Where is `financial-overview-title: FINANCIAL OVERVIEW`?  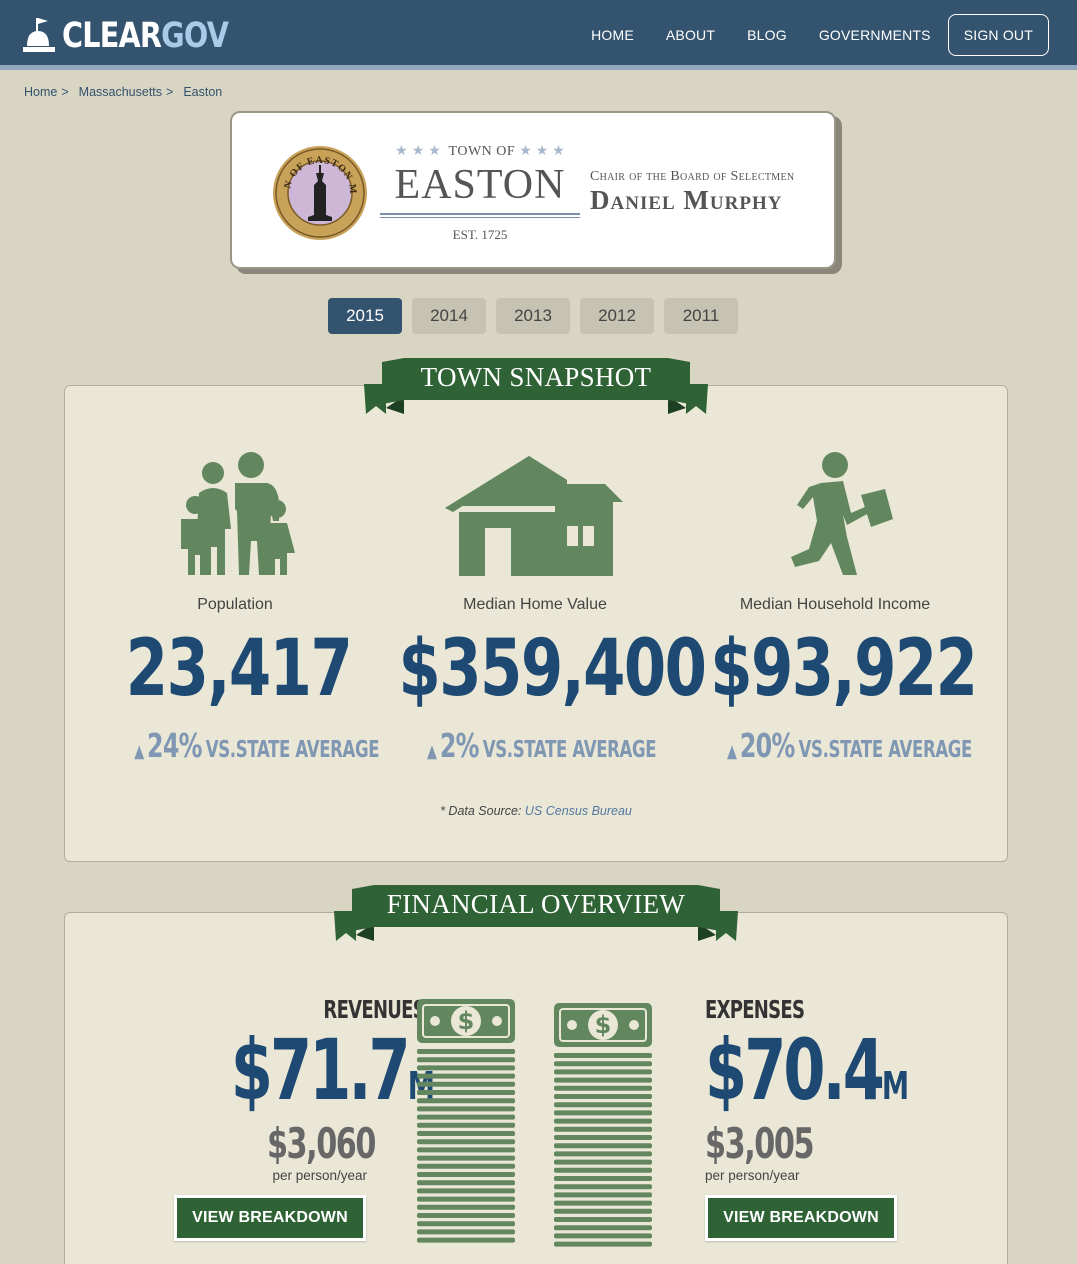
financial-overview-title: FINANCIAL OVERVIEW is located at coordinates (536, 904).